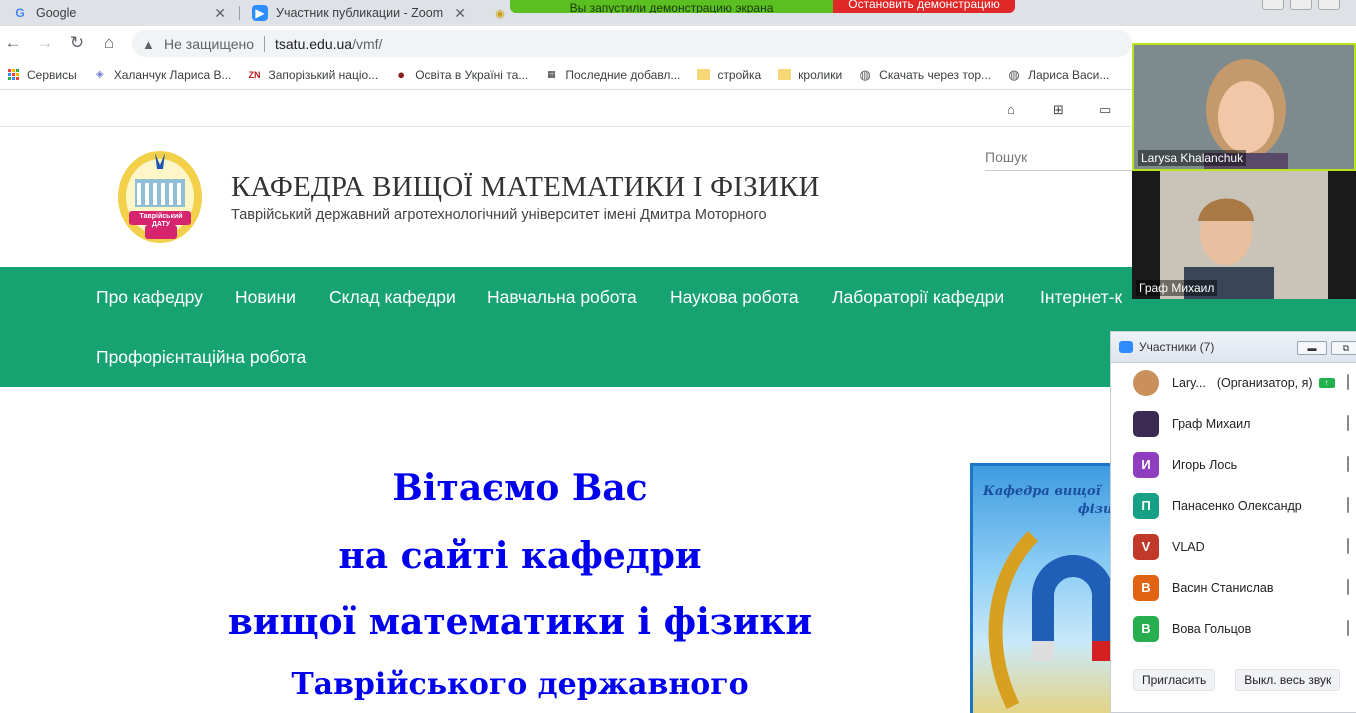 The image size is (1356, 713). I want to click on menu-item-teaching: Навчальна робота, so click(562, 297).